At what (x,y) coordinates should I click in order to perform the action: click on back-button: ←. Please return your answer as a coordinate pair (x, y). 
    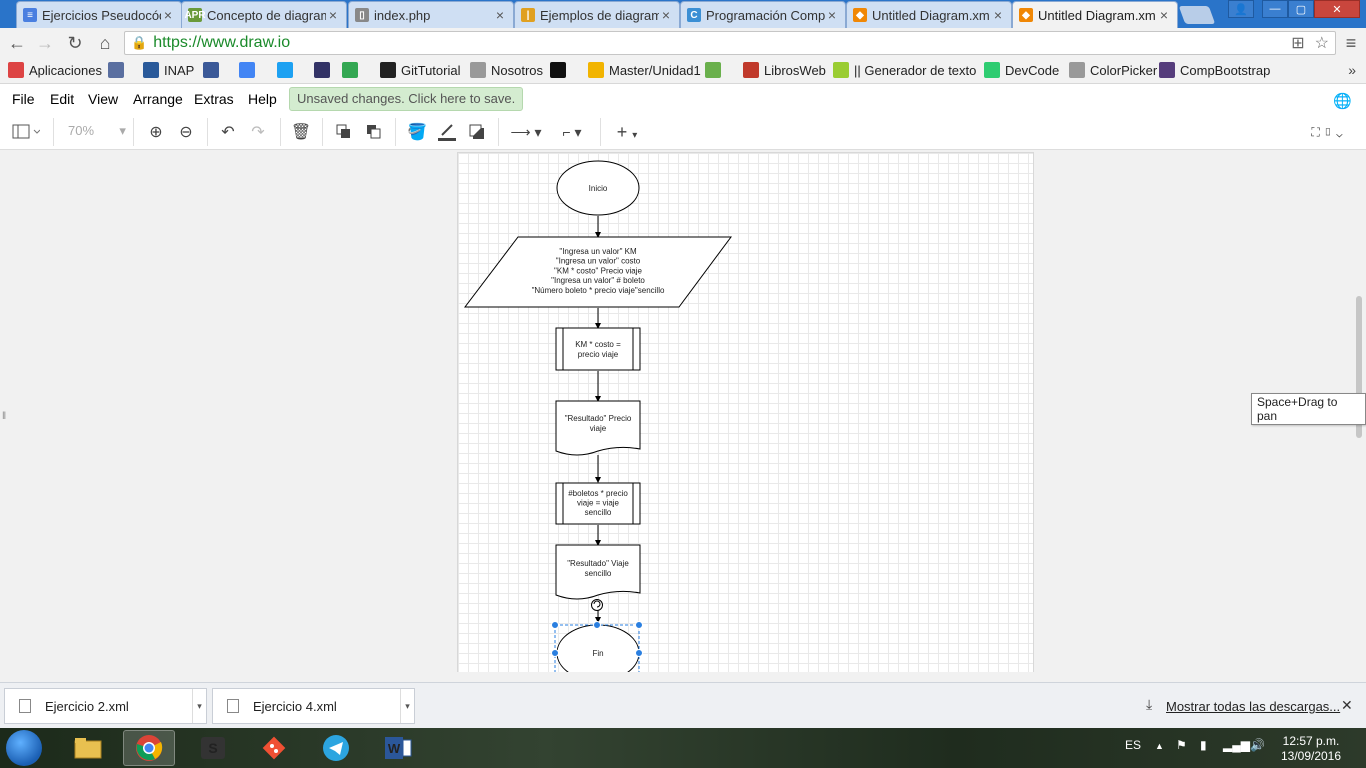
    Looking at the image, I should click on (17, 43).